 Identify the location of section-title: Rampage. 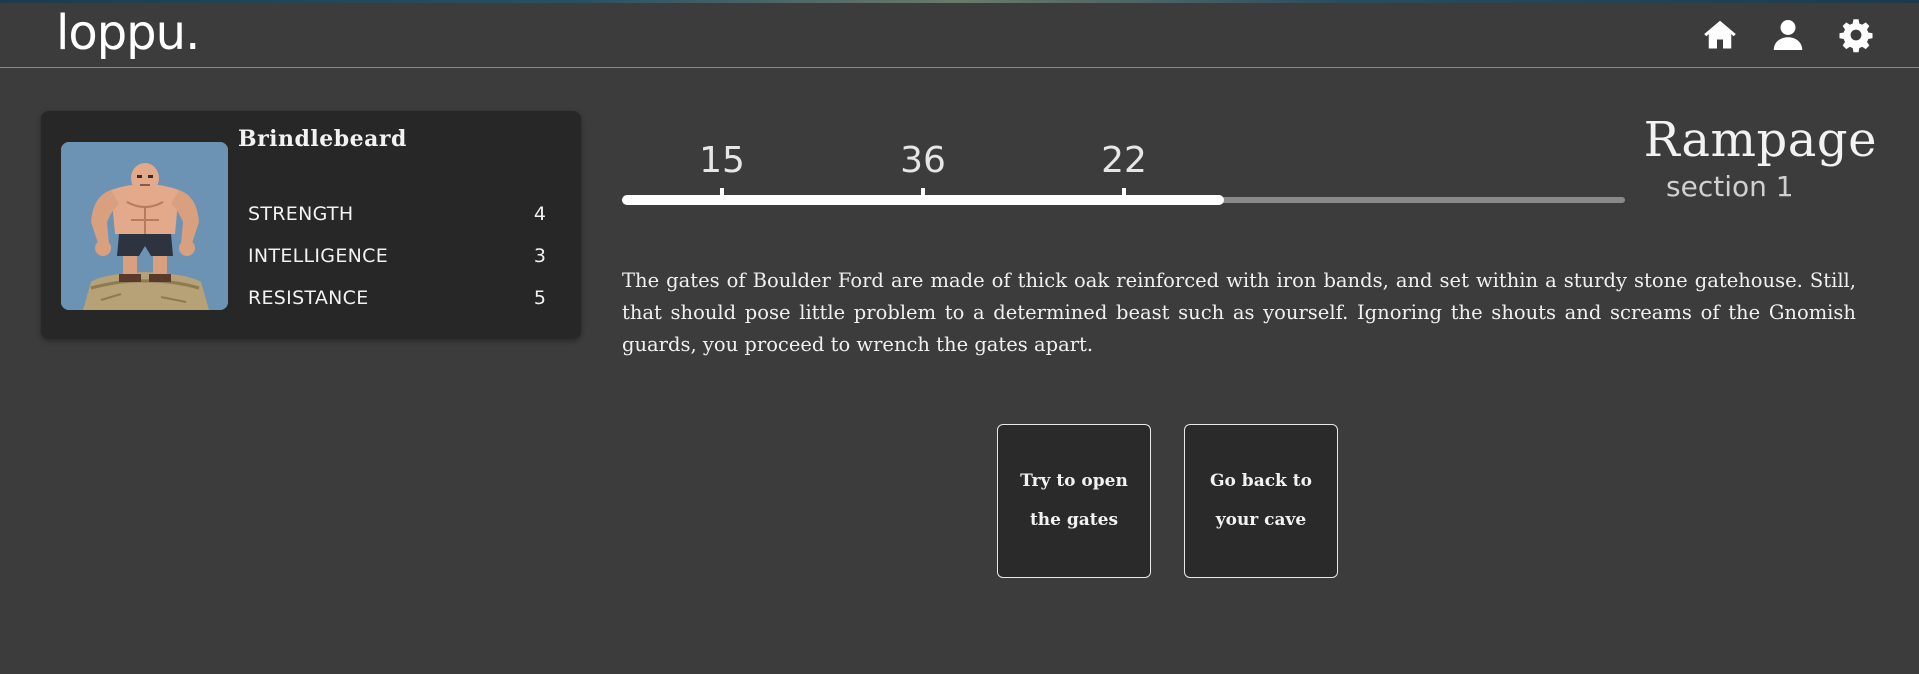
(1760, 140).